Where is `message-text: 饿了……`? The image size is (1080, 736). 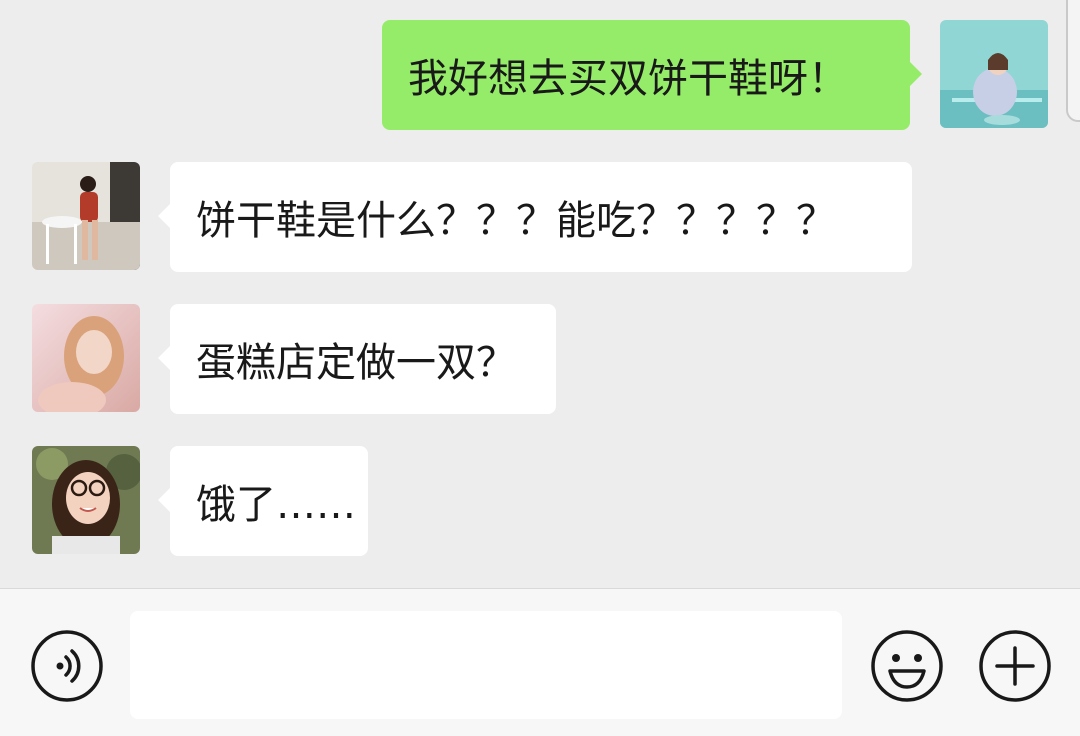 message-text: 饿了…… is located at coordinates (276, 505).